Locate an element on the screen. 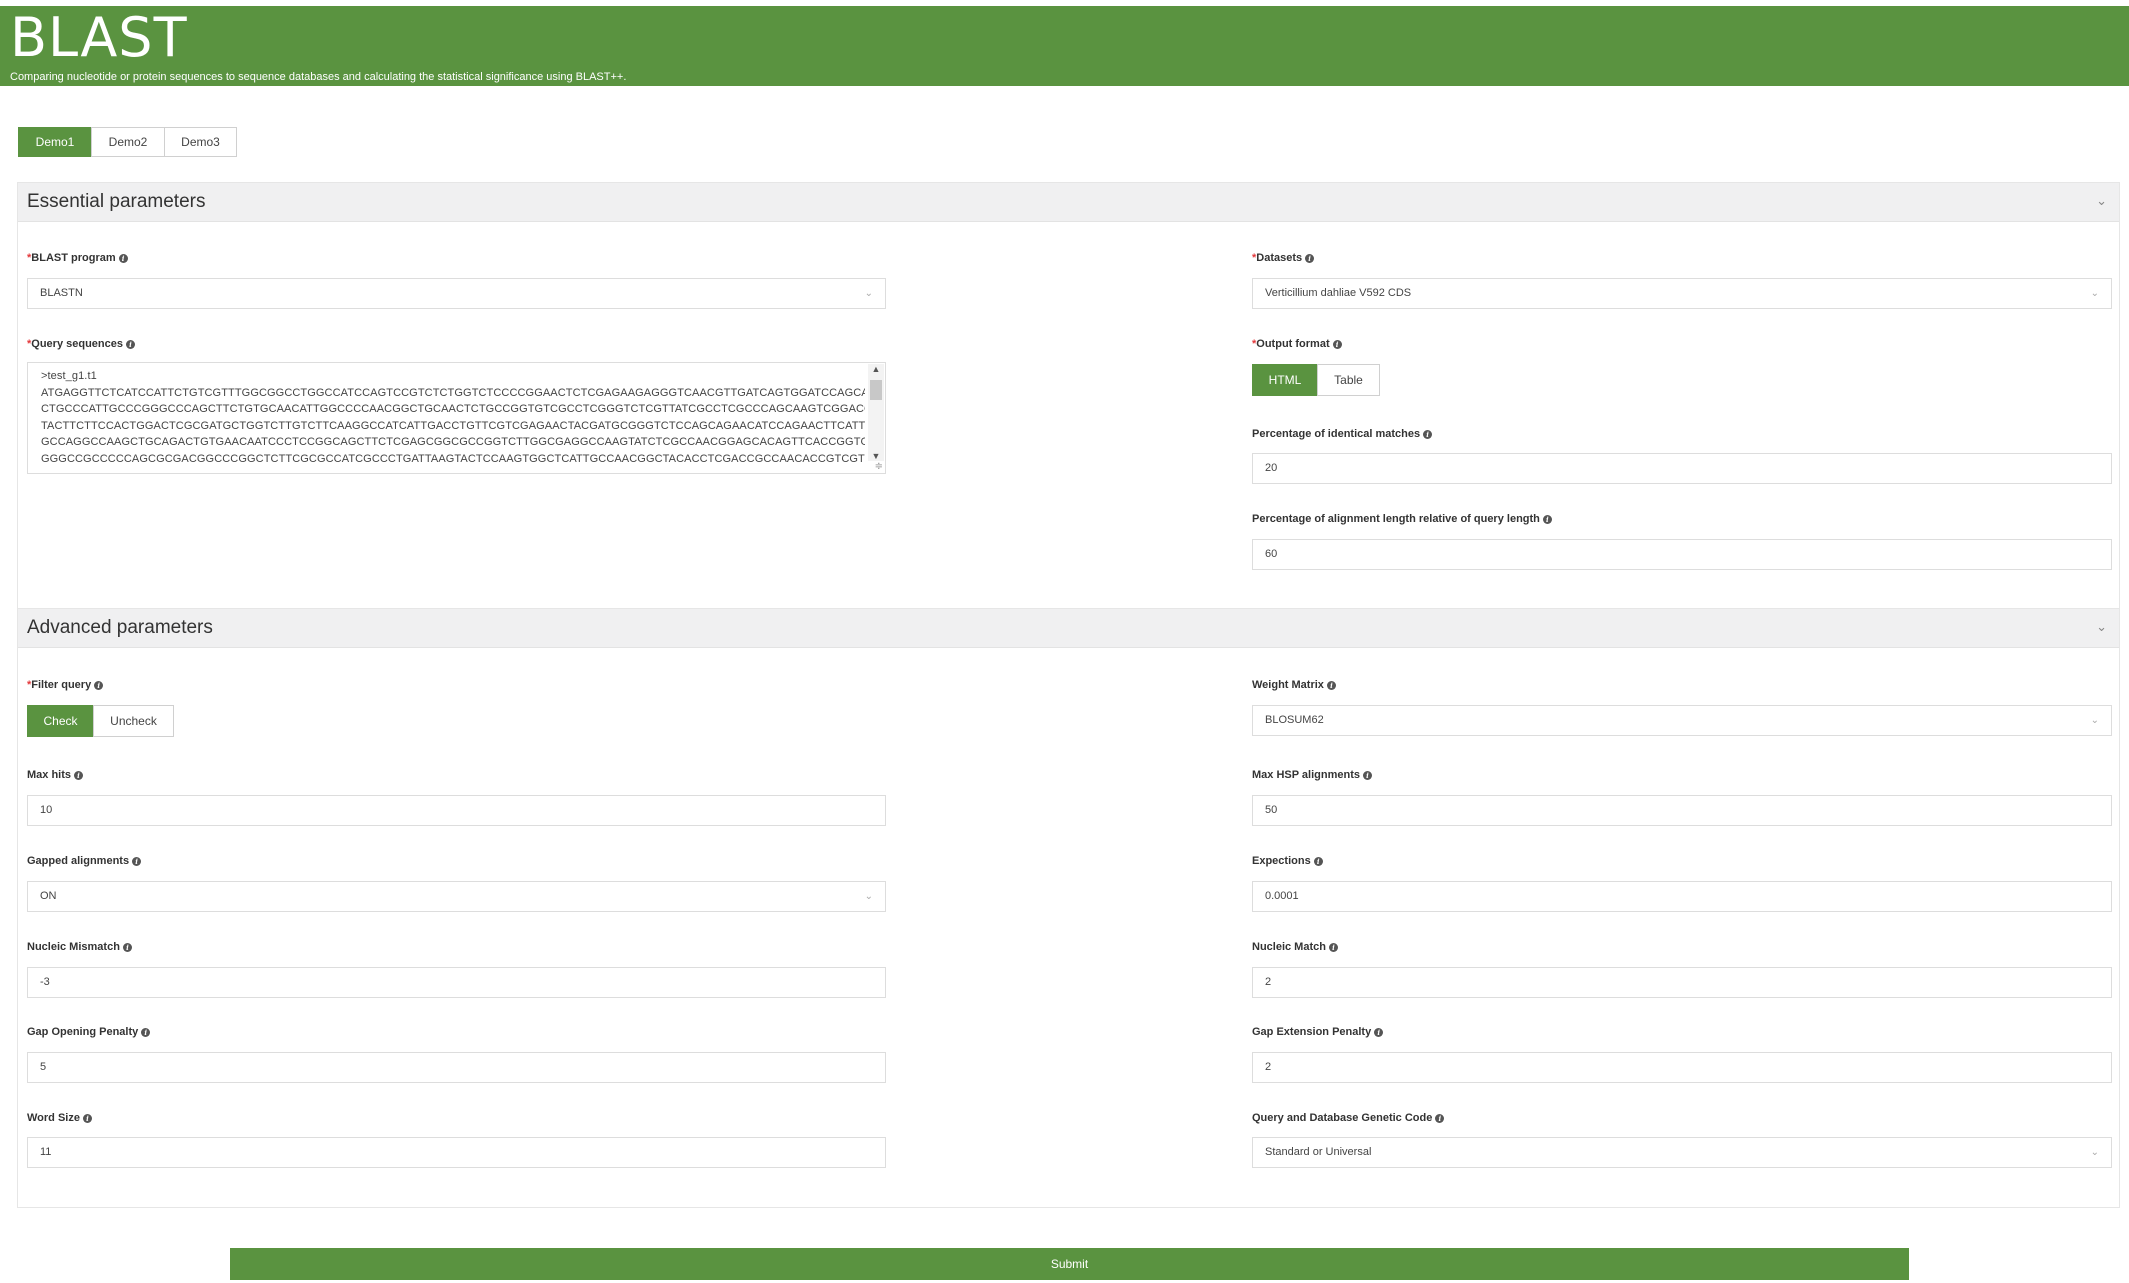  datasets-select: Verticillium dahliae V592 CDS ⌄ is located at coordinates (1682, 293).